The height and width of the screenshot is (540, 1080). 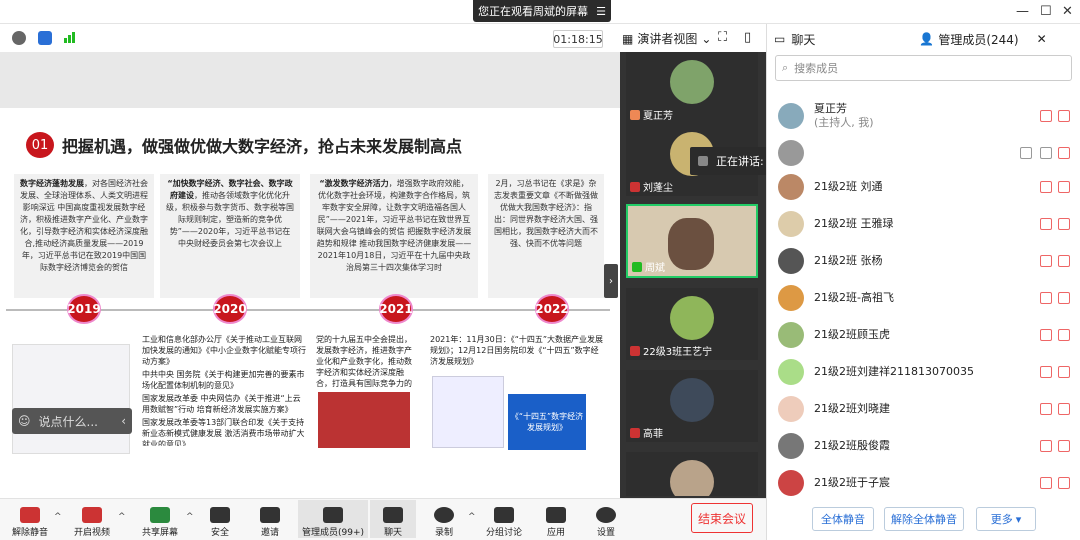 I want to click on member-row: 21级2班 王雅琭, so click(x=925, y=224).